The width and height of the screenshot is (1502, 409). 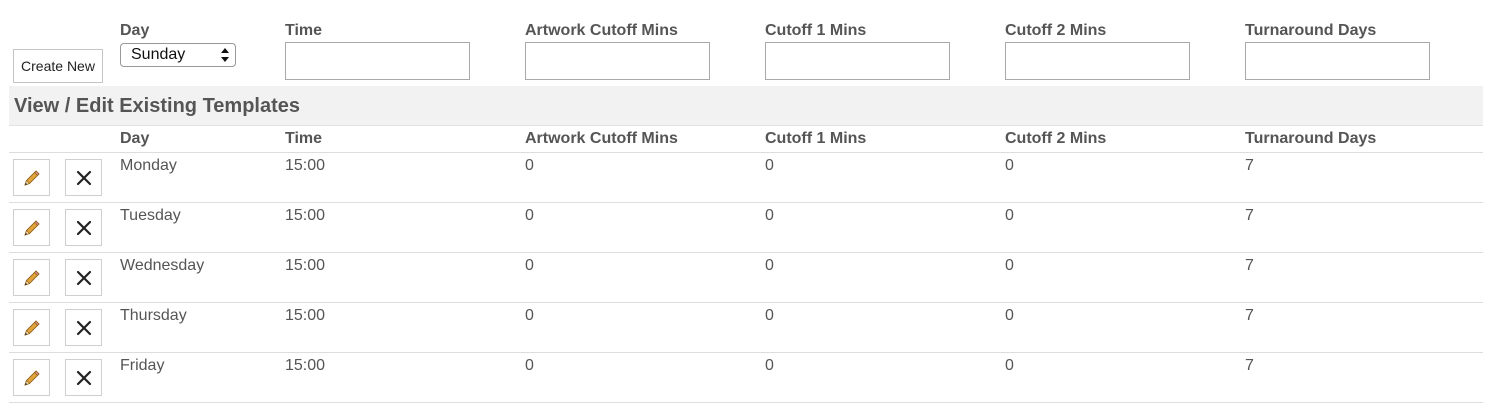 I want to click on cell-day: Thursday, so click(x=153, y=315).